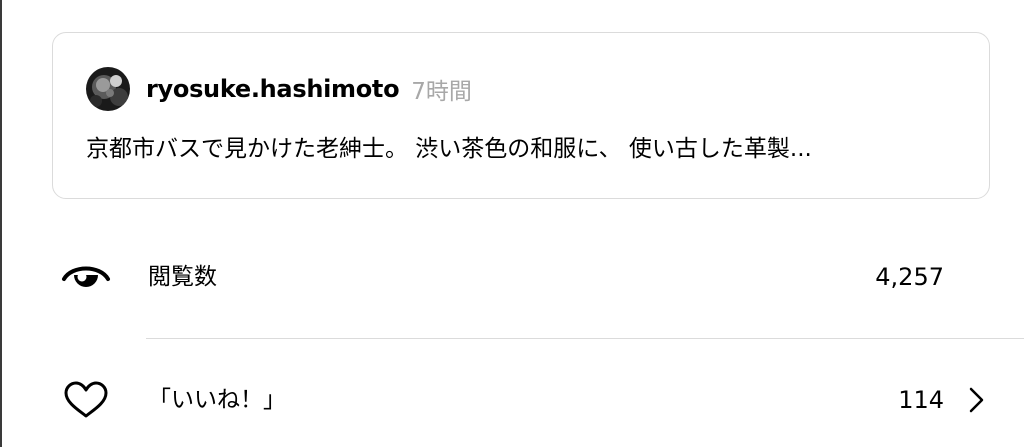 The width and height of the screenshot is (1024, 447). Describe the element at coordinates (512, 277) in the screenshot. I see `stat-row-views: 閲覧数 4,257` at that location.